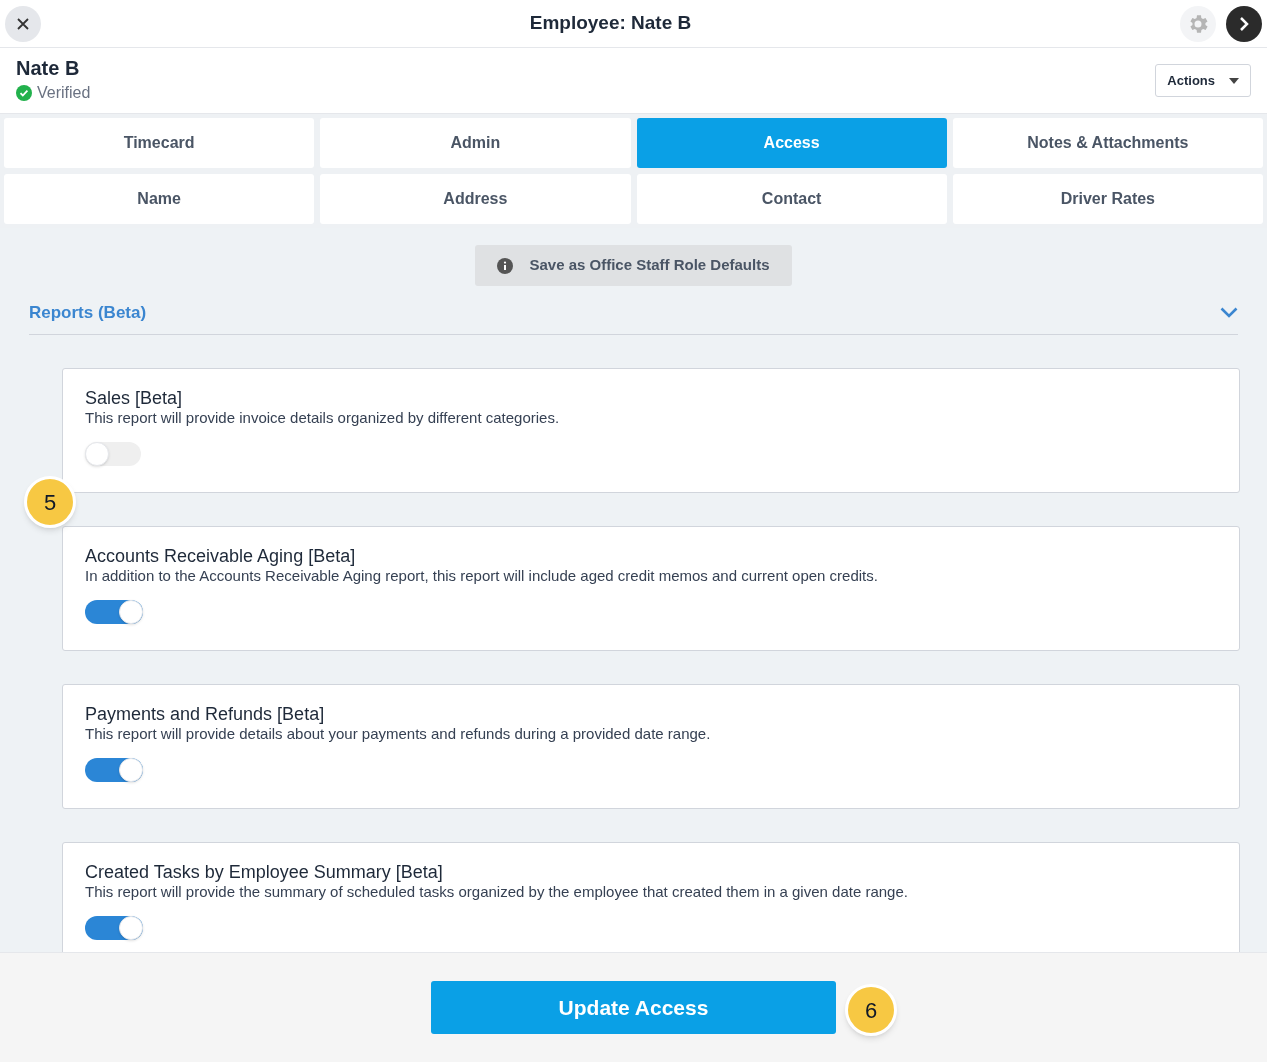  I want to click on report-title: Sales [Beta], so click(134, 397).